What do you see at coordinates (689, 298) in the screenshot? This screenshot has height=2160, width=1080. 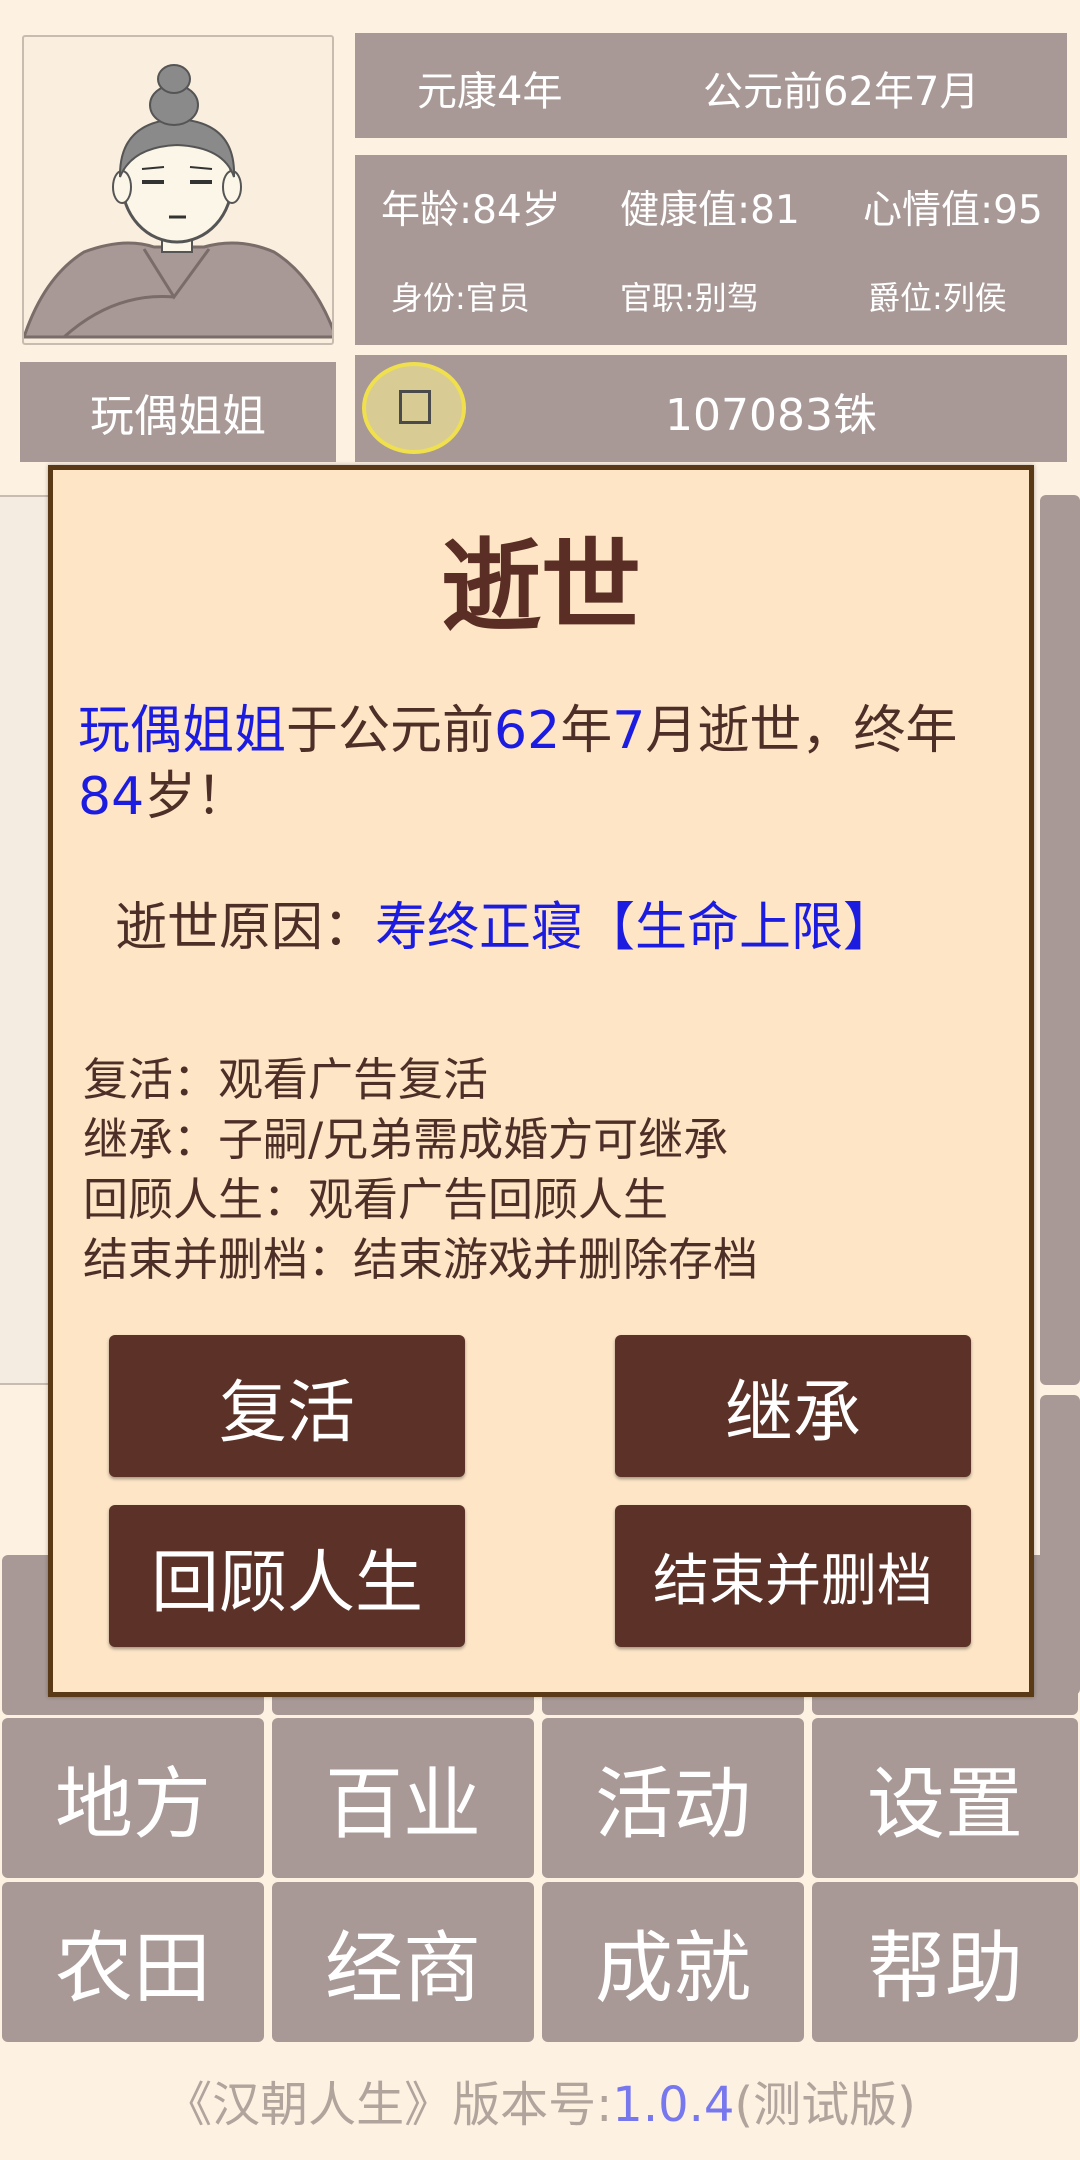 I see `office-stat: 官职:别驾` at bounding box center [689, 298].